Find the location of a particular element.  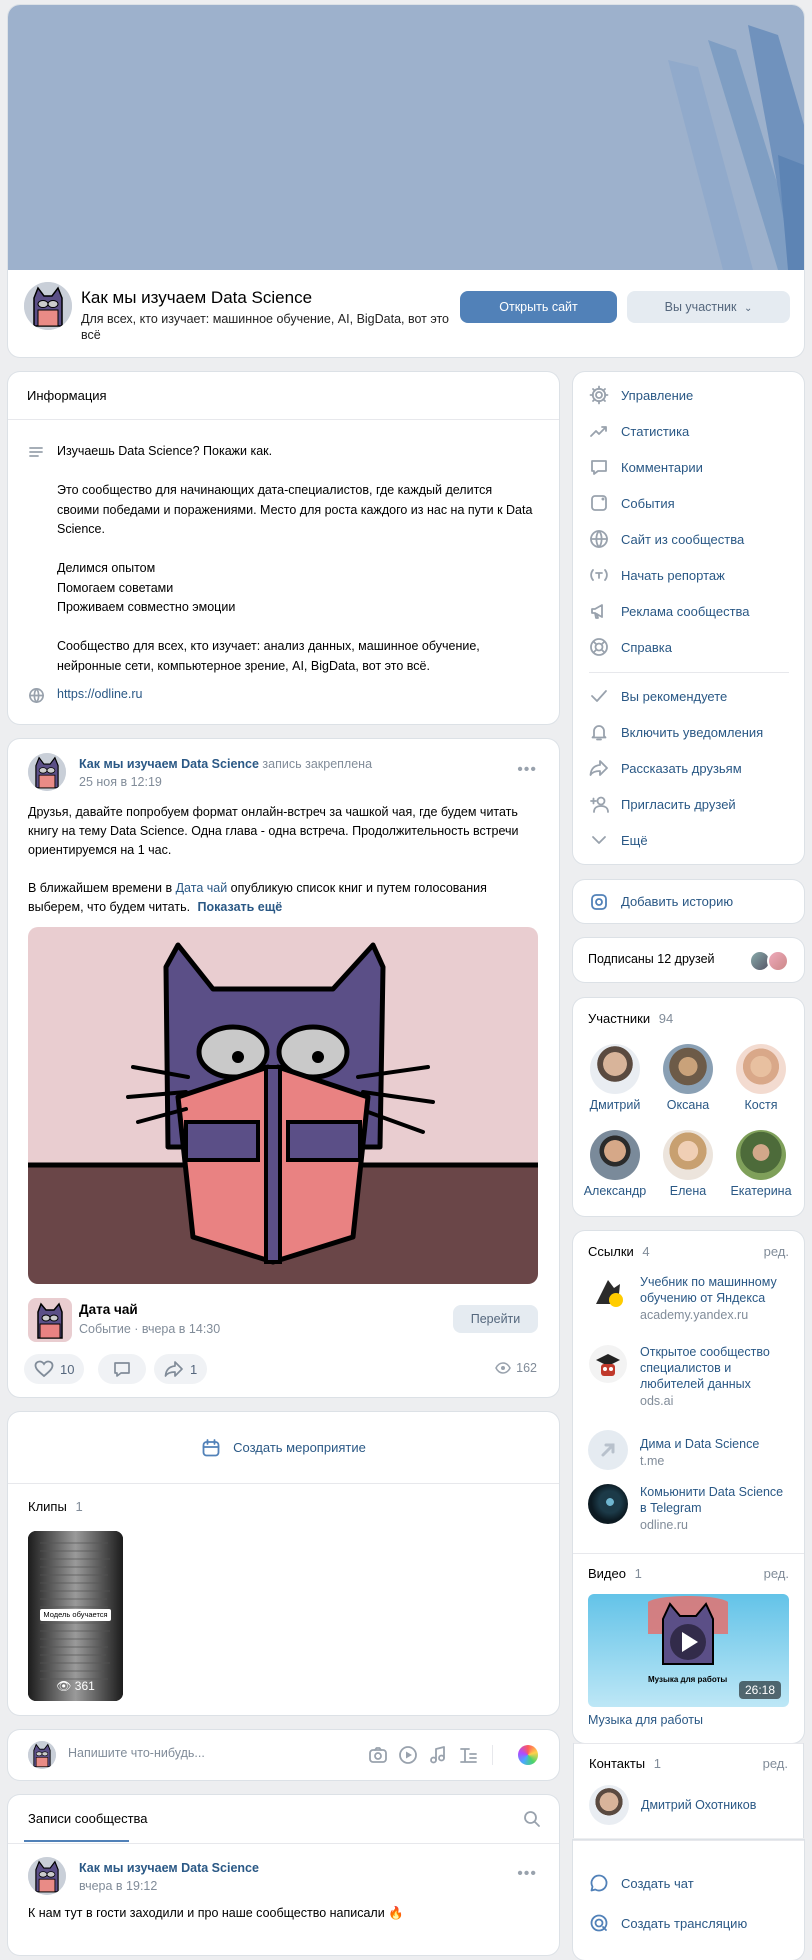

telegram-community-logo is located at coordinates (608, 1504).